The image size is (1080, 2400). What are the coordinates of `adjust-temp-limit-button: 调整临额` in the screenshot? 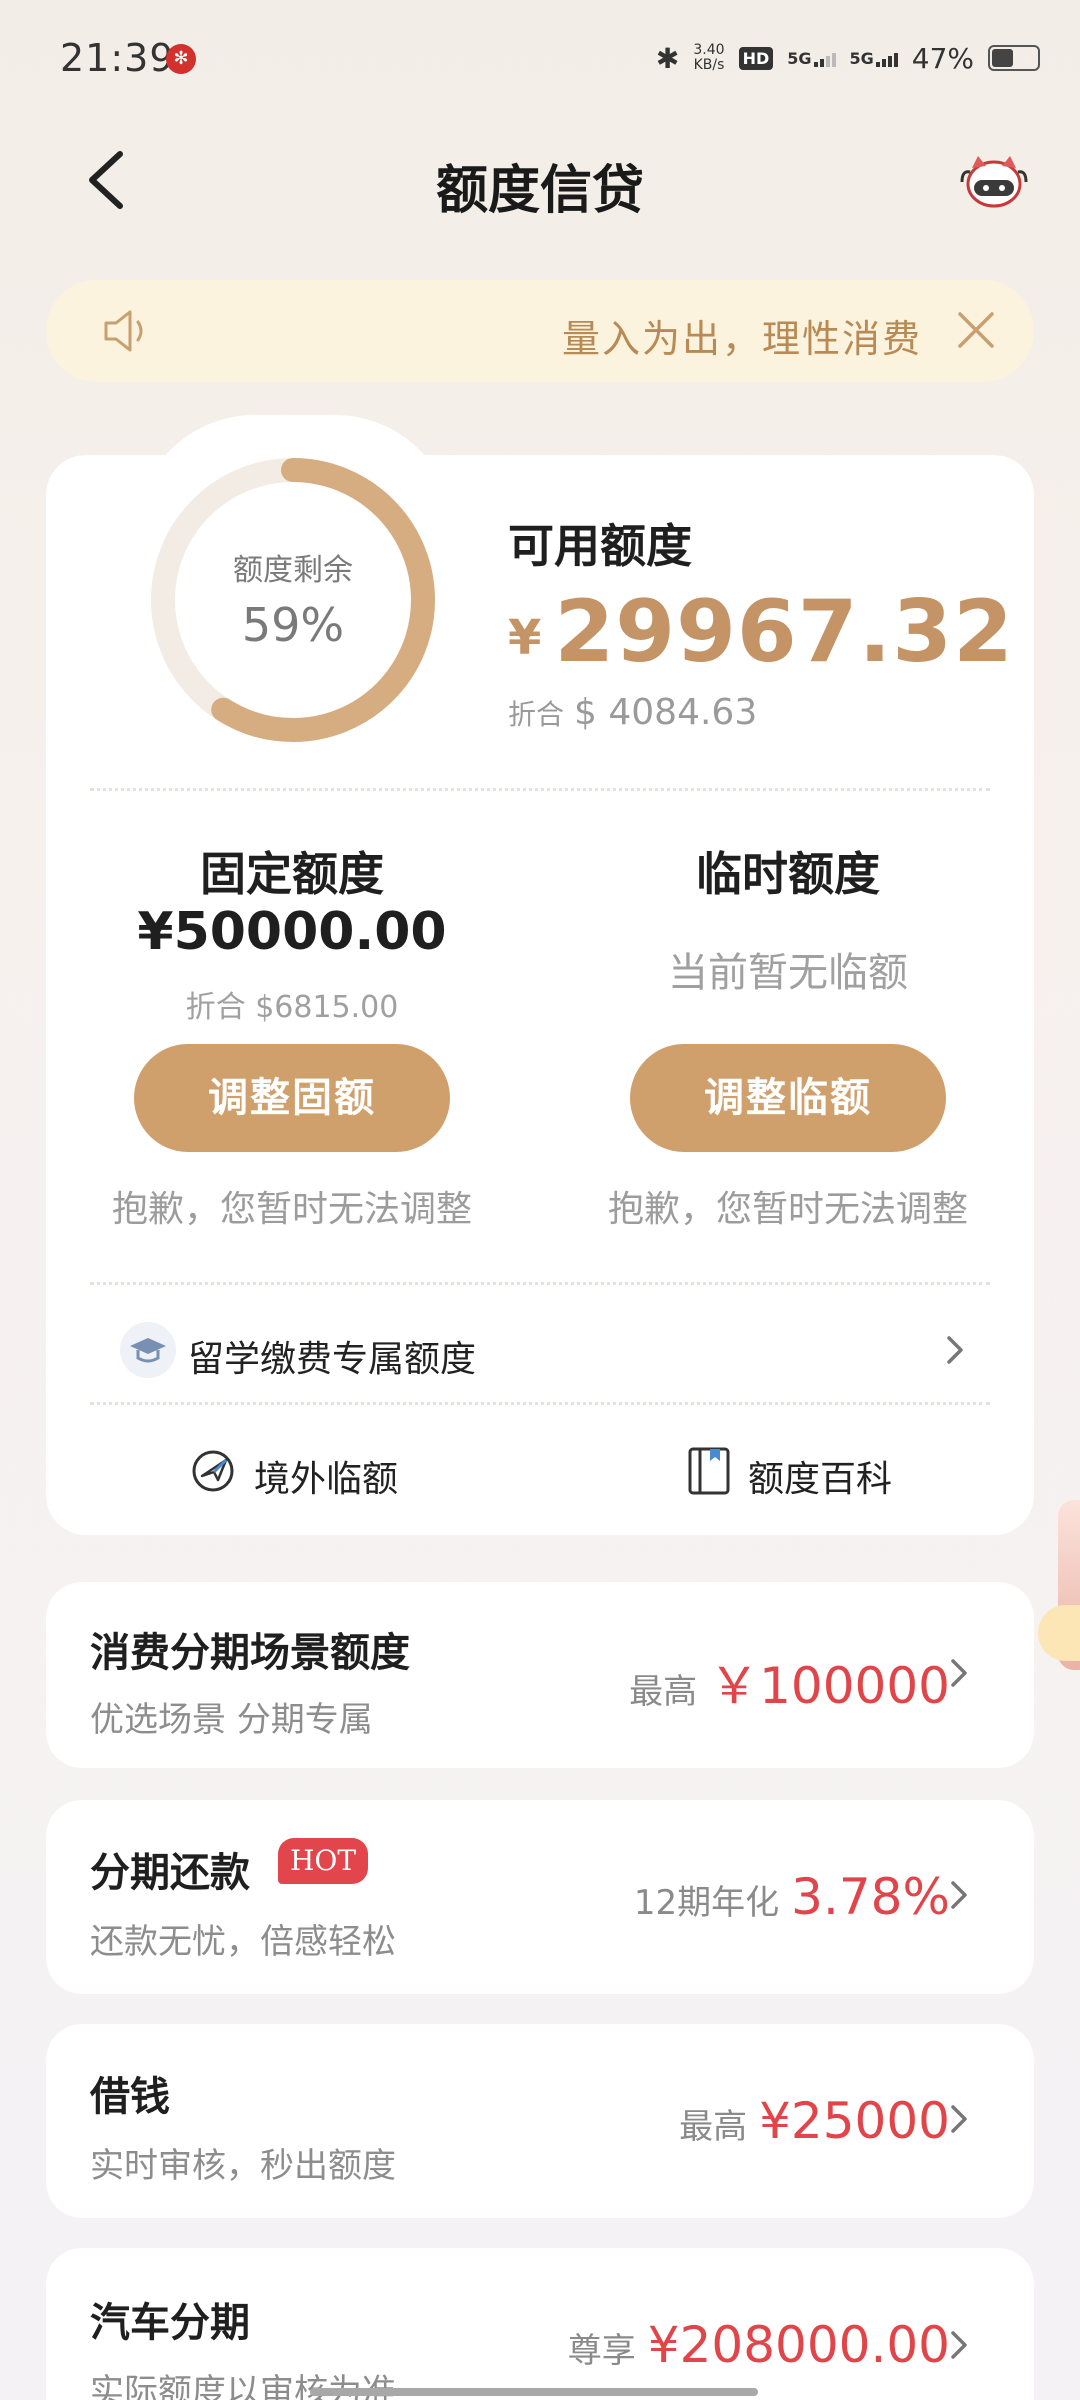 It's located at (788, 1098).